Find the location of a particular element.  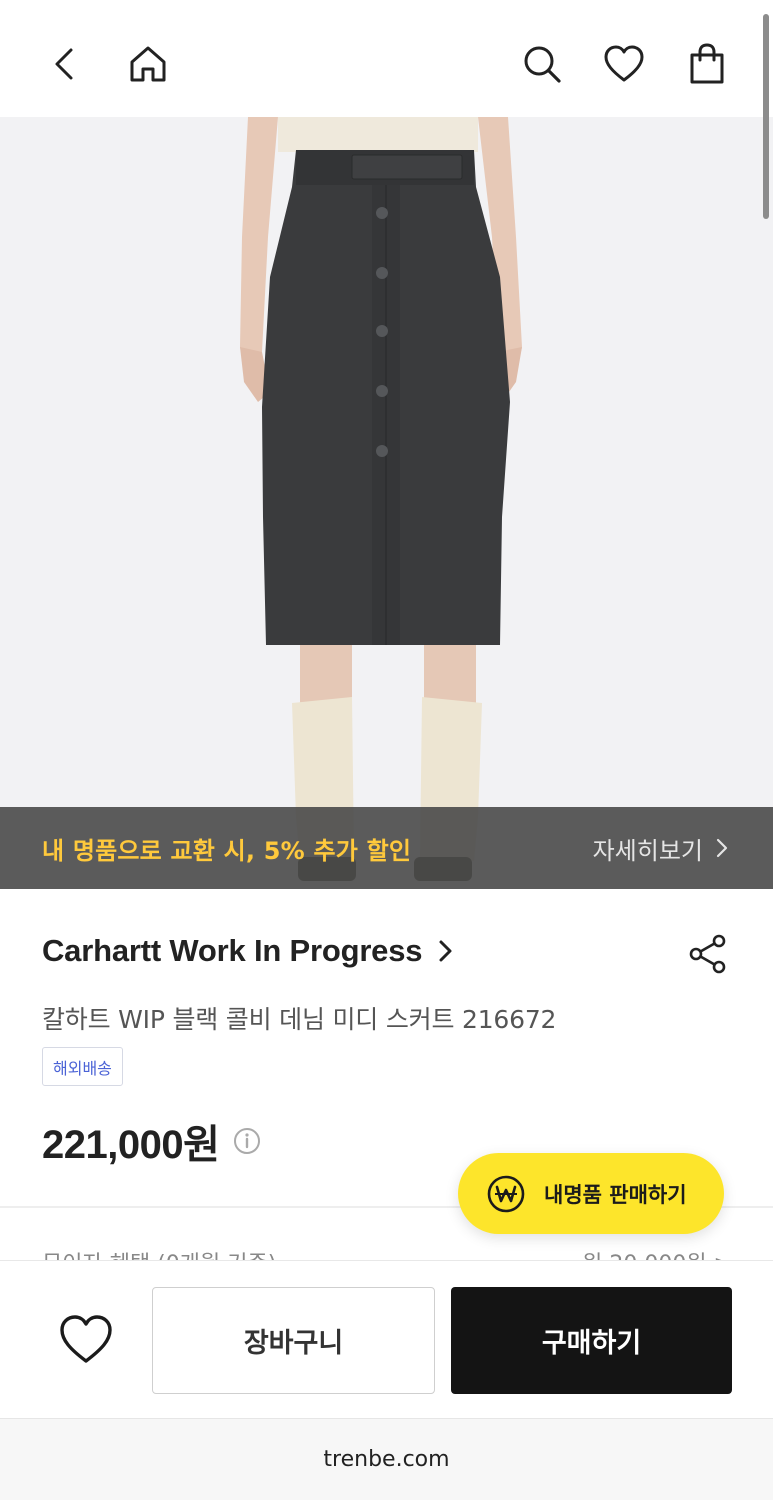

search-icon is located at coordinates (542, 64).